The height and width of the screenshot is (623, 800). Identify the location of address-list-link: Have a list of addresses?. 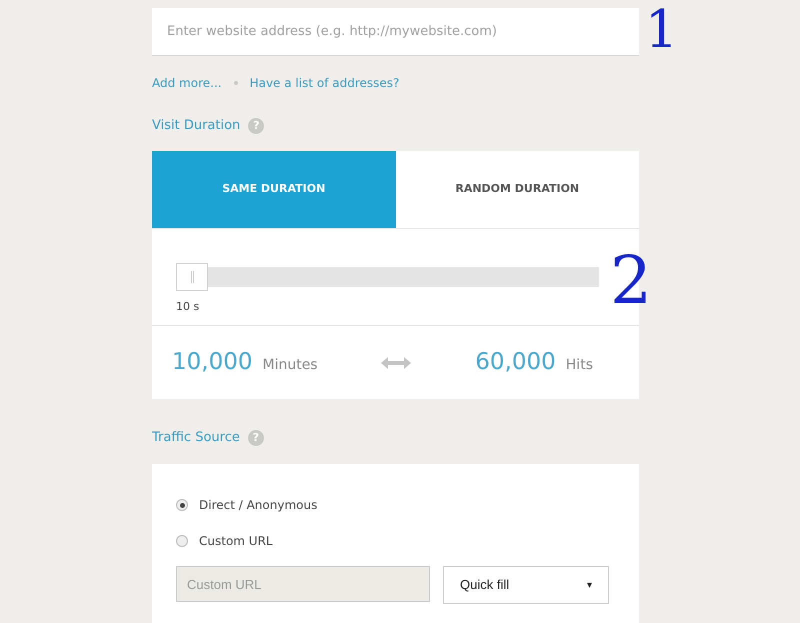
(325, 83).